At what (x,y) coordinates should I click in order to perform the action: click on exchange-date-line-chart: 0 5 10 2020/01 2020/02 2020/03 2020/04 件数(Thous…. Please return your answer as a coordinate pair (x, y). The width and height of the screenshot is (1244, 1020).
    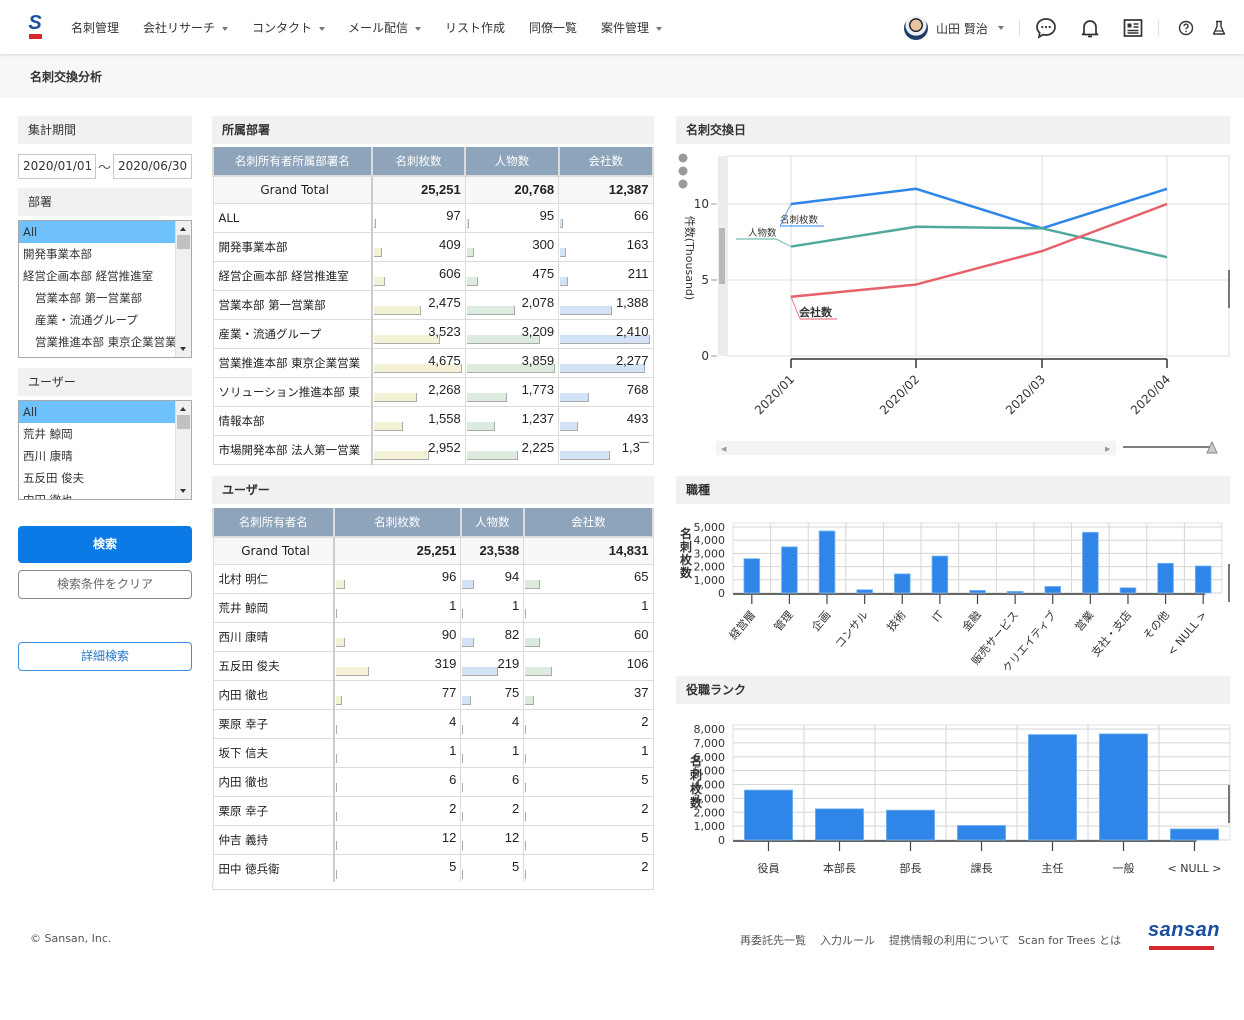
    Looking at the image, I should click on (954, 304).